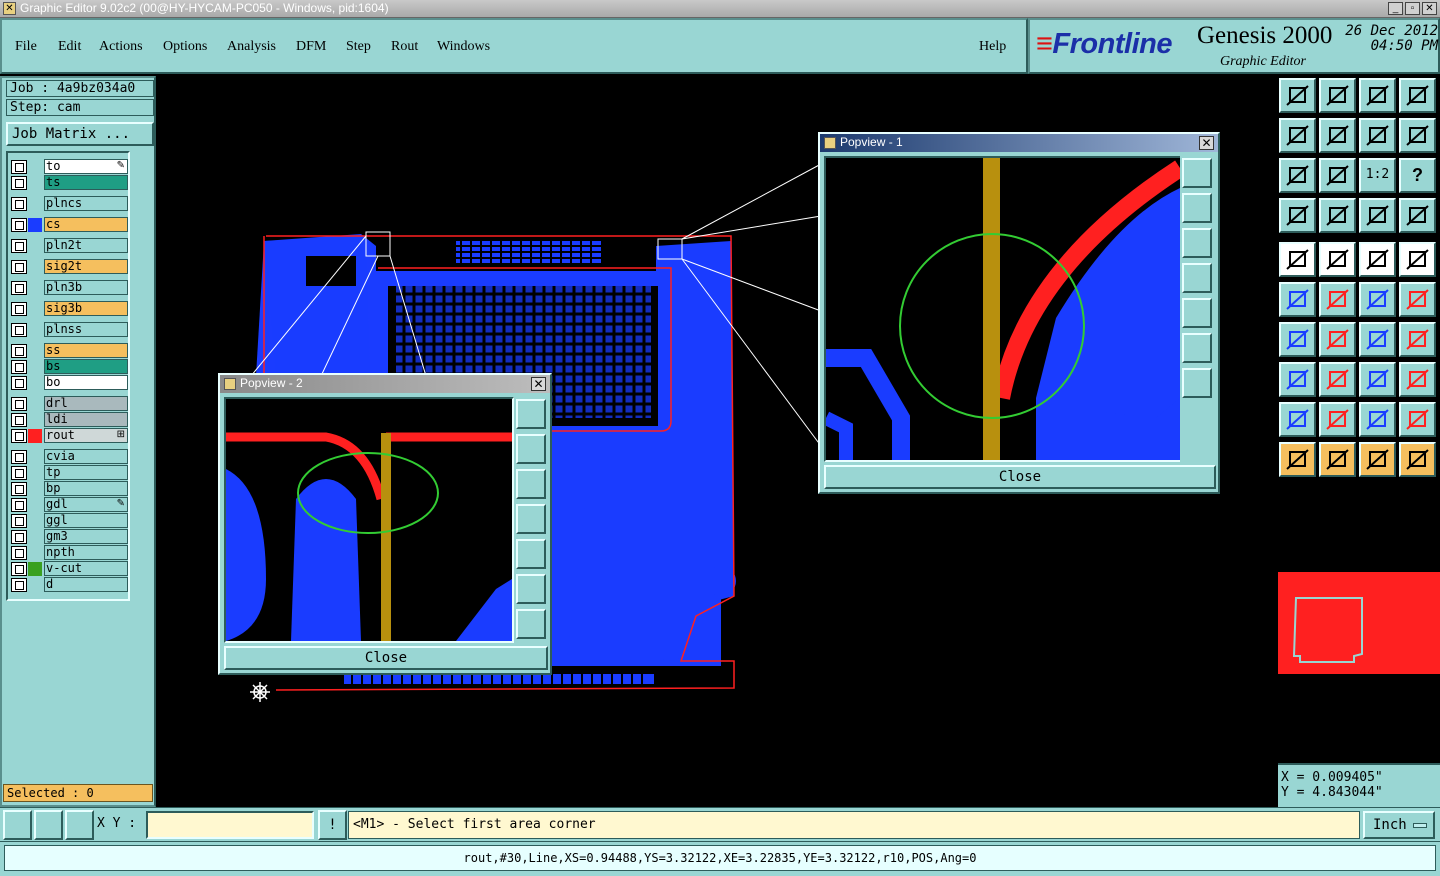 The height and width of the screenshot is (876, 1440). I want to click on layer-row-pln2t: pln2t, so click(69, 245).